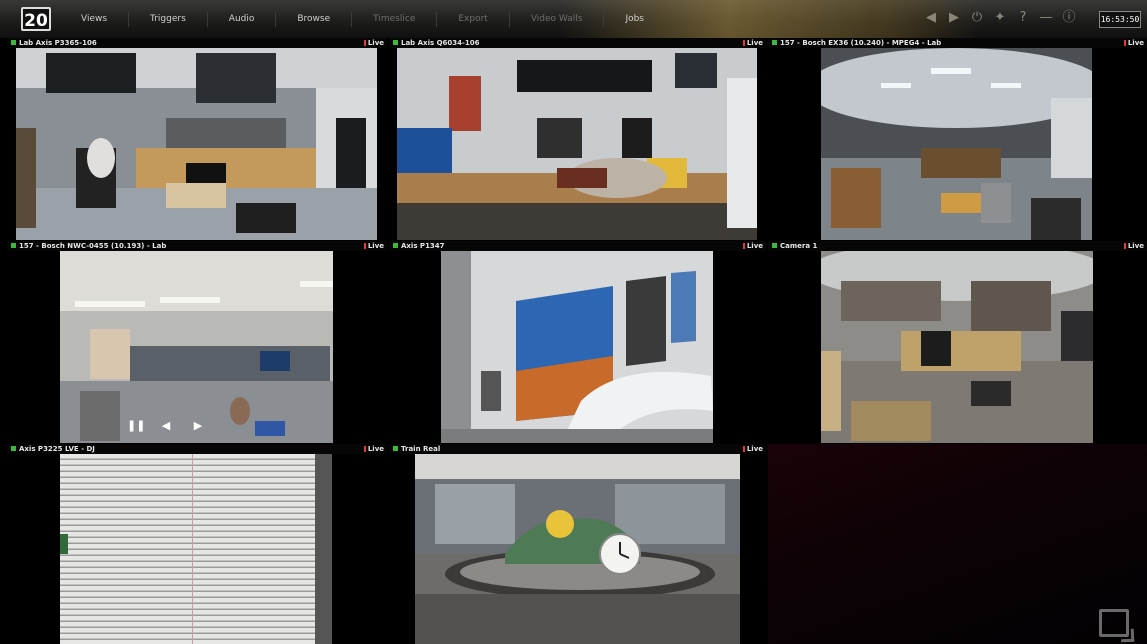  What do you see at coordinates (1114, 623) in the screenshot?
I see `search-icon` at bounding box center [1114, 623].